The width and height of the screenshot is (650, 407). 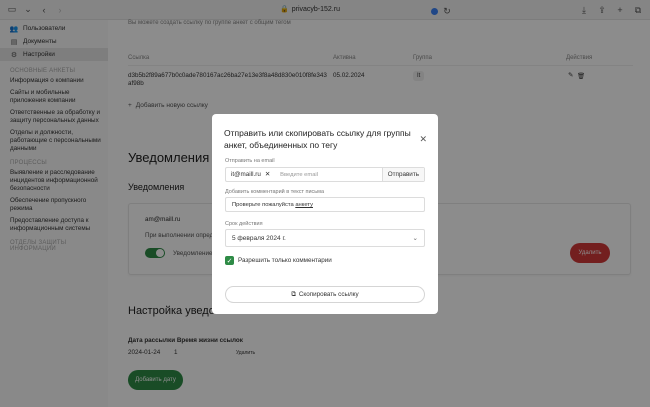 I want to click on comment-link: анкету, so click(x=304, y=205).